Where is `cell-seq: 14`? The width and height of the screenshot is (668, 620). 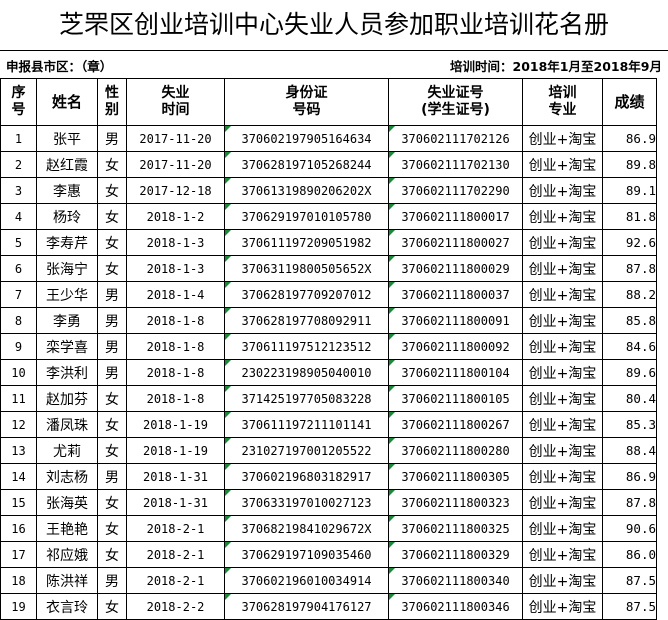
cell-seq: 14 is located at coordinates (18, 476).